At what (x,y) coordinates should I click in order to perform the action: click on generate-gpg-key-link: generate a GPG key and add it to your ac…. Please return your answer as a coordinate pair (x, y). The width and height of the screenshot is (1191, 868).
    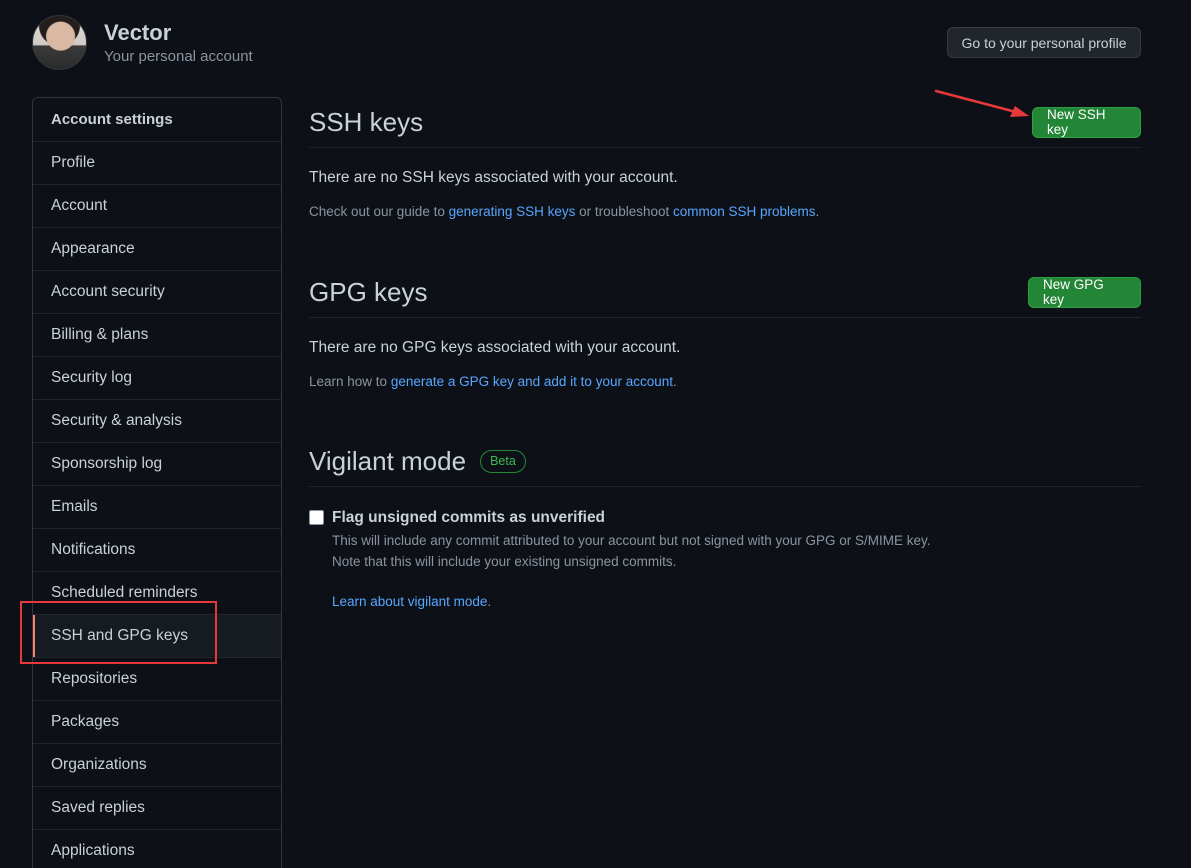
    Looking at the image, I should click on (532, 381).